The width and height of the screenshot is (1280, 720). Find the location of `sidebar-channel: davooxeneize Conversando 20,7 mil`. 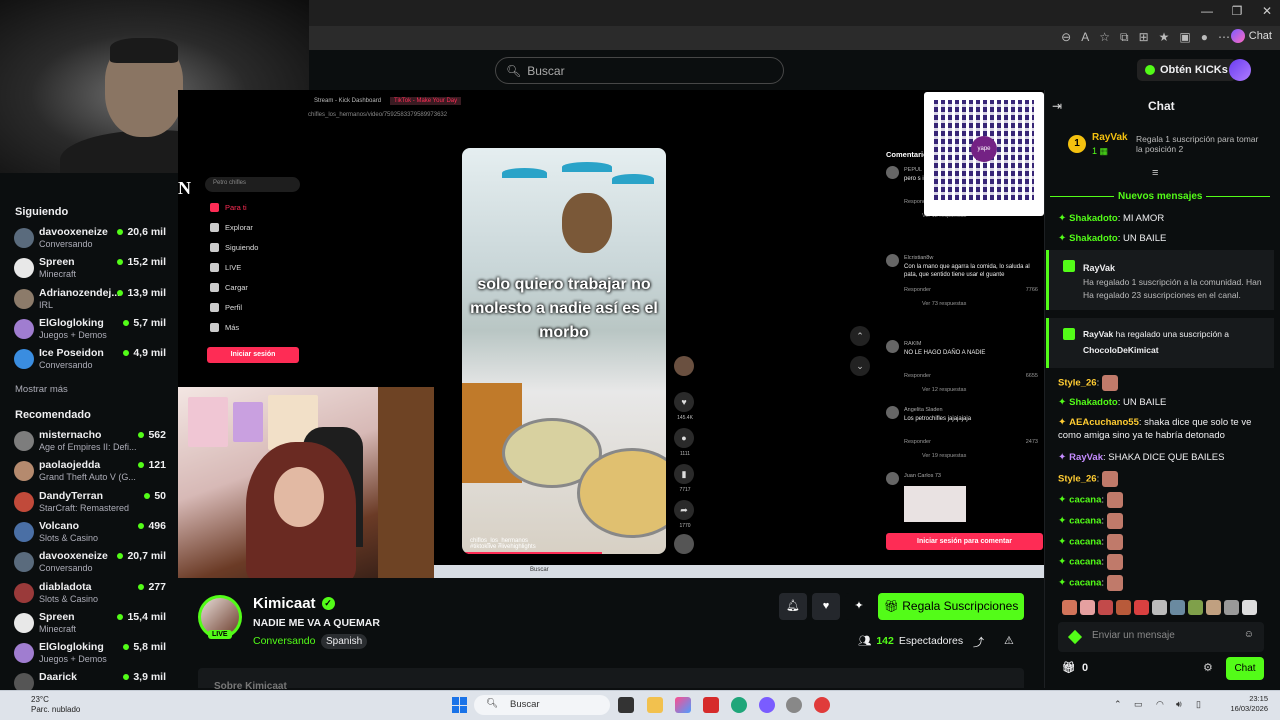

sidebar-channel: davooxeneize Conversando 20,7 mil is located at coordinates (94, 565).